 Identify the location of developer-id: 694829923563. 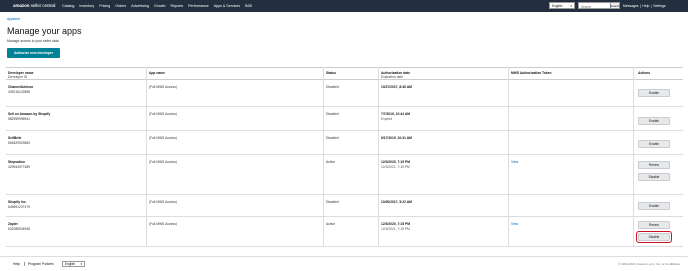
(19, 142).